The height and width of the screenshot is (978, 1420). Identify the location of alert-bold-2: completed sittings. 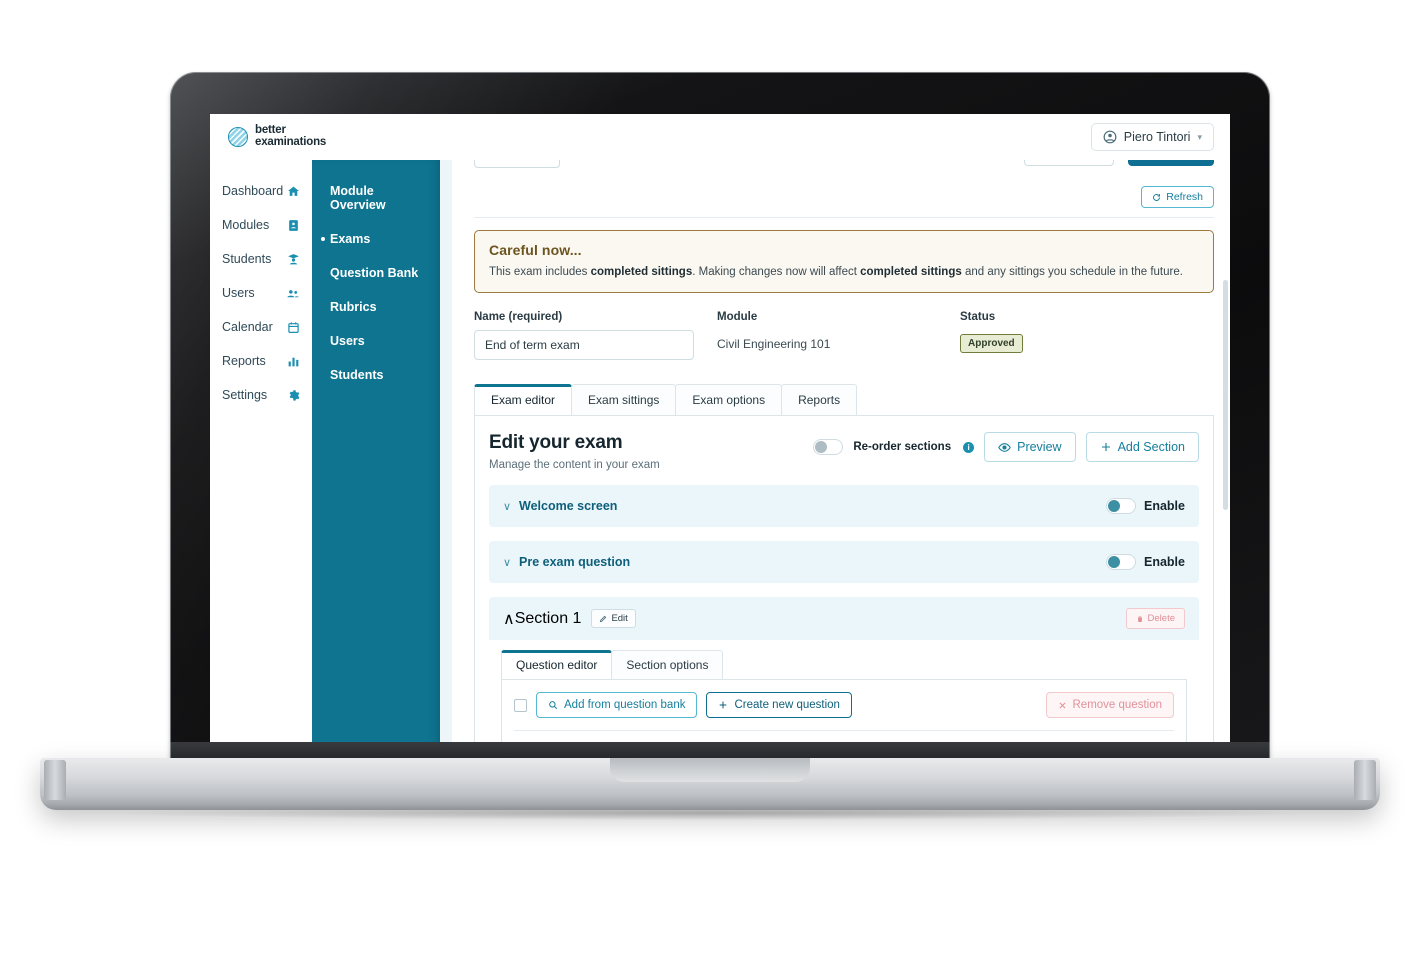
(911, 272).